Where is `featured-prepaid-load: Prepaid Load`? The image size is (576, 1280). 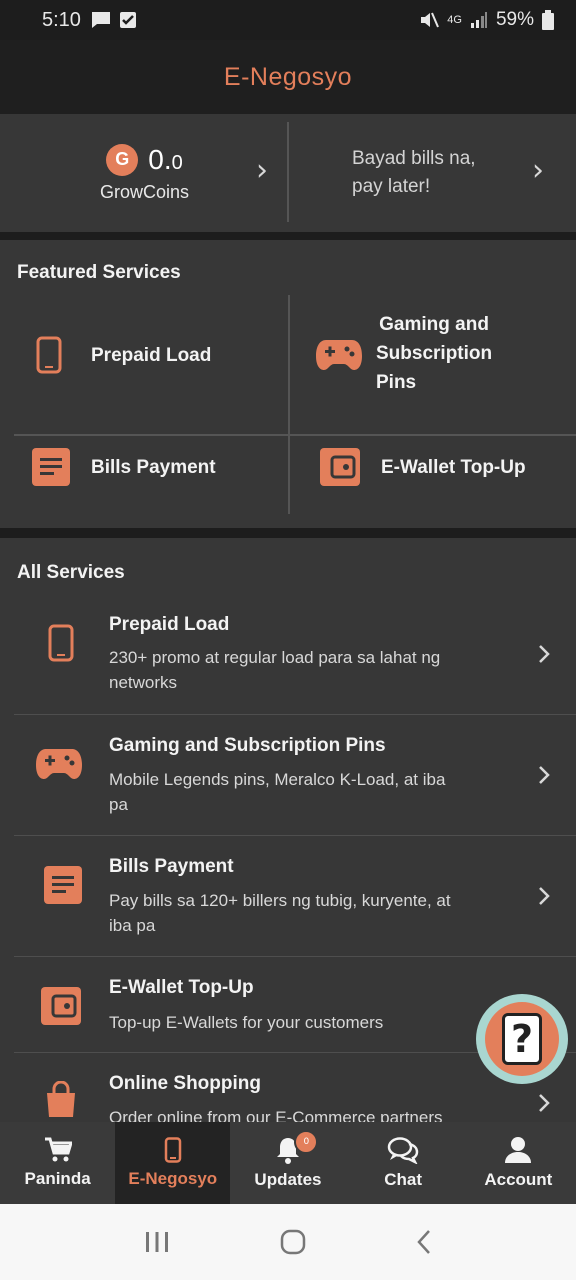 featured-prepaid-load: Prepaid Load is located at coordinates (123, 355).